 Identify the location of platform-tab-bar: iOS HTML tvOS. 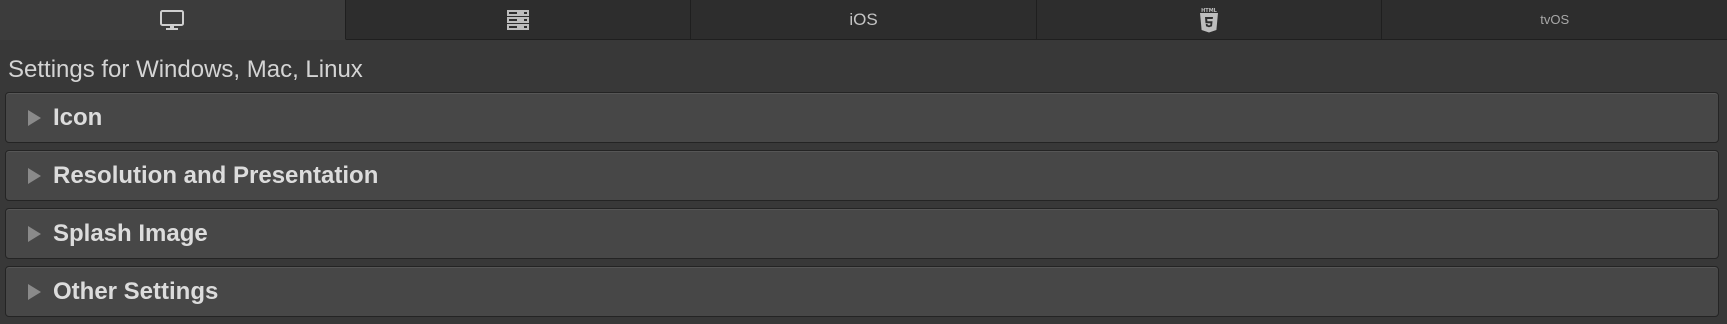
(863, 20).